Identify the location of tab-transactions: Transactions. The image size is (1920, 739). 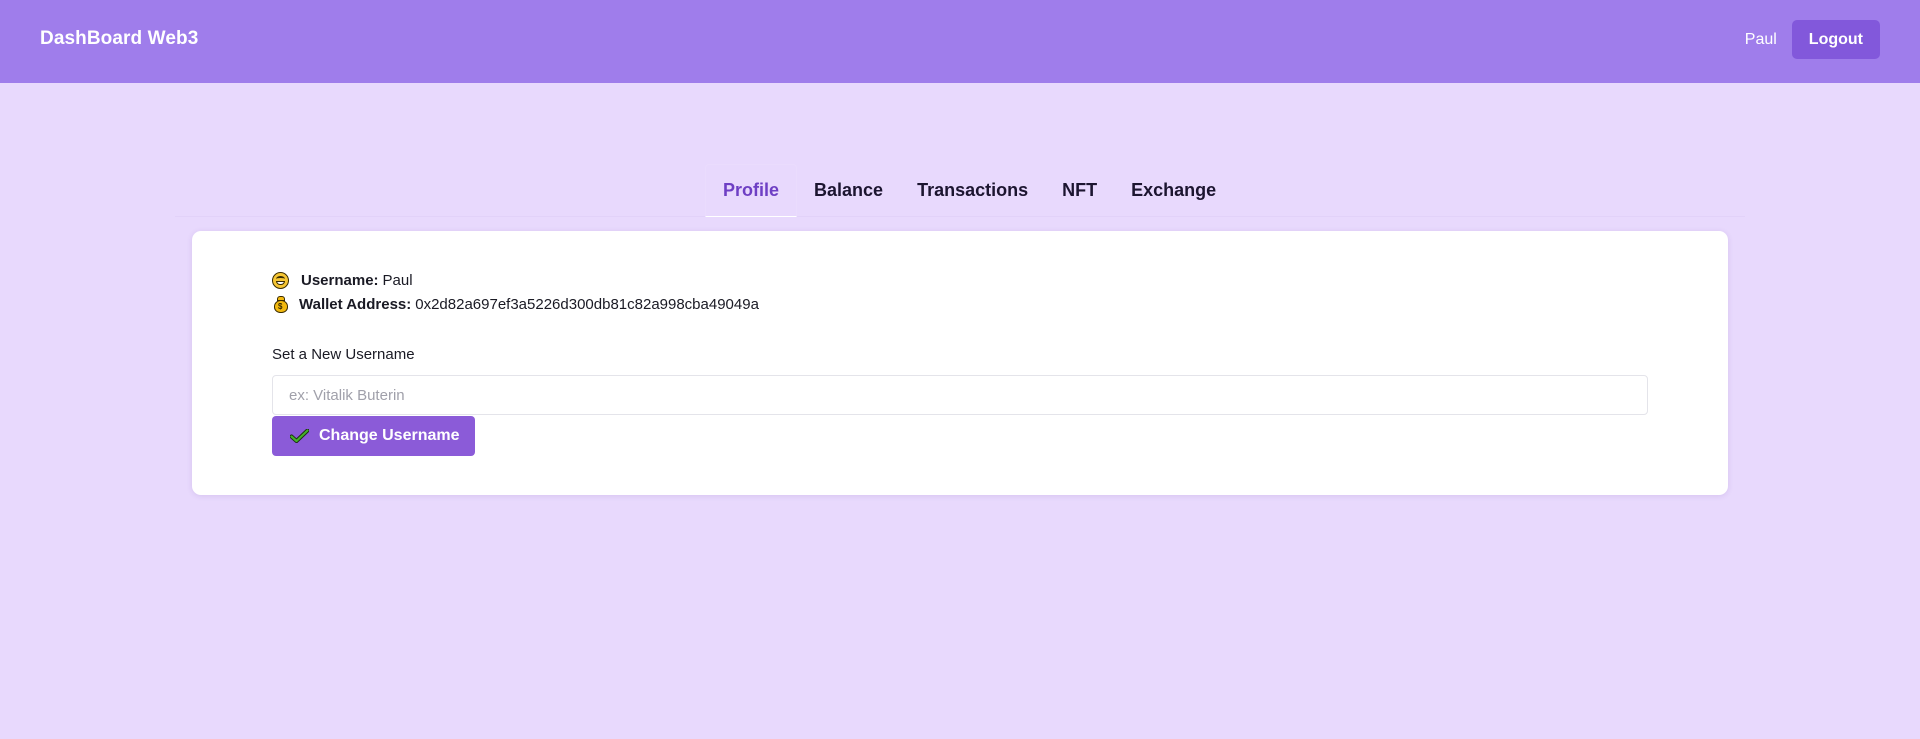
(972, 190).